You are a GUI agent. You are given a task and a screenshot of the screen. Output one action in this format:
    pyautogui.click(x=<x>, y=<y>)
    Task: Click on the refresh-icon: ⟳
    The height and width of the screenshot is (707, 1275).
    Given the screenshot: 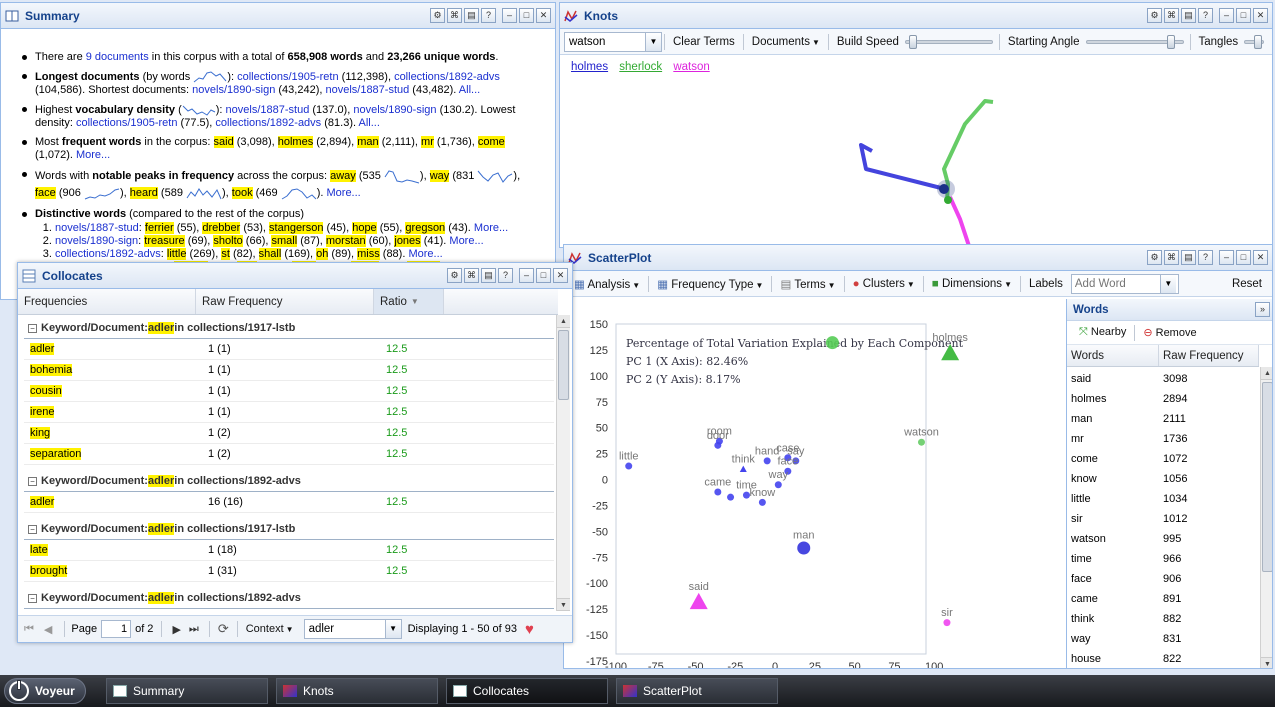 What is the action you would take?
    pyautogui.click(x=223, y=629)
    